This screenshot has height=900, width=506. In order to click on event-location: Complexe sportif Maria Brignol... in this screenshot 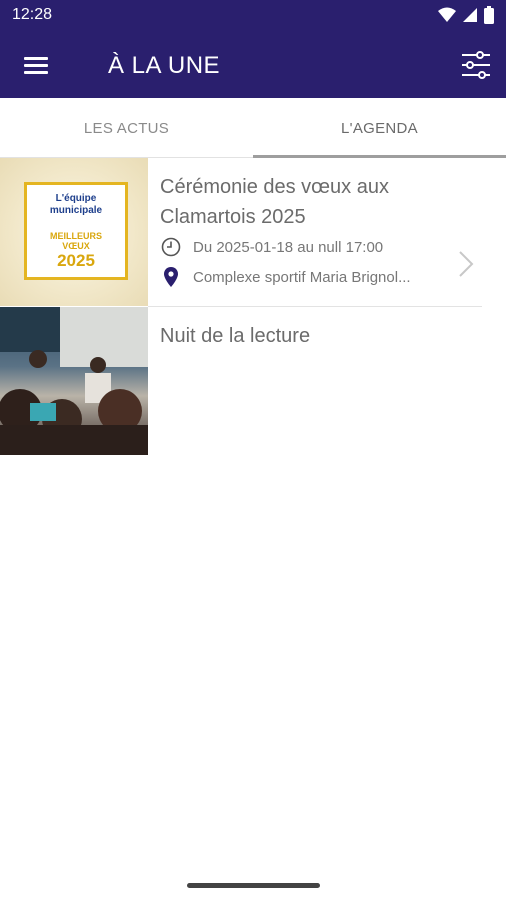, I will do `click(302, 277)`.